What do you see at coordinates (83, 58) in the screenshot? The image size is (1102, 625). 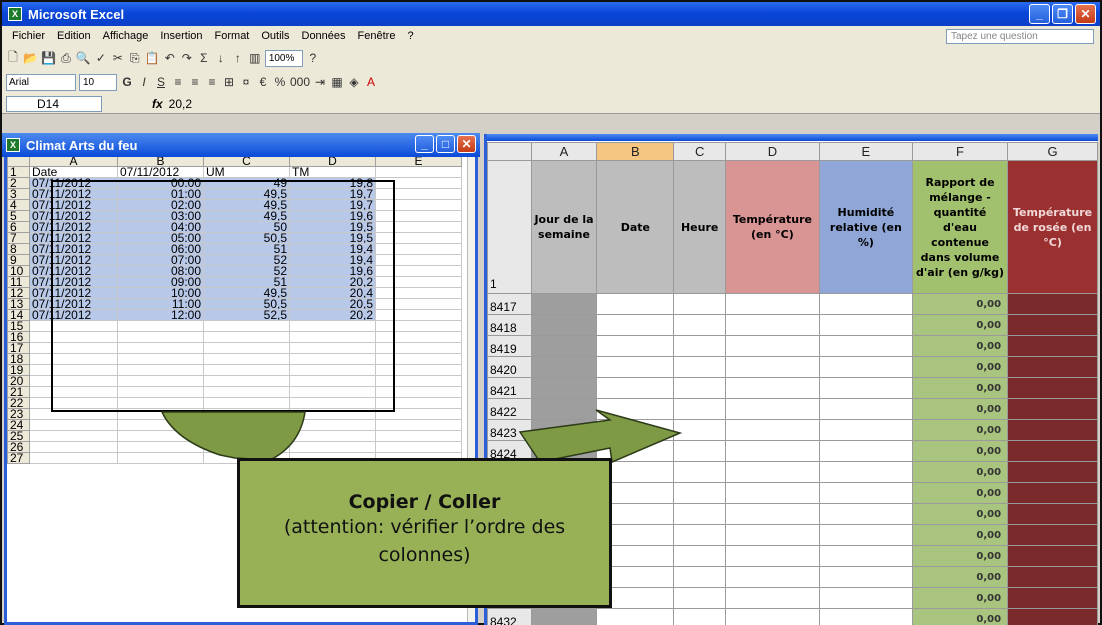 I see `preview-icon: 🔍` at bounding box center [83, 58].